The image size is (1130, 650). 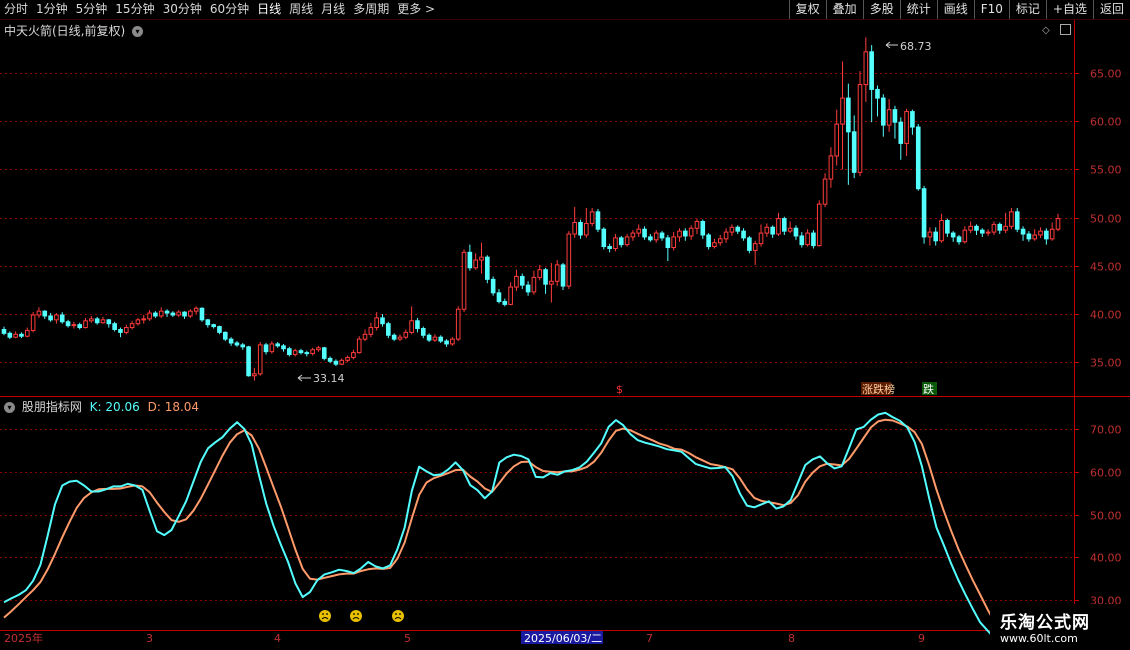 I want to click on price-tick-label: 35.00, so click(x=1106, y=363).